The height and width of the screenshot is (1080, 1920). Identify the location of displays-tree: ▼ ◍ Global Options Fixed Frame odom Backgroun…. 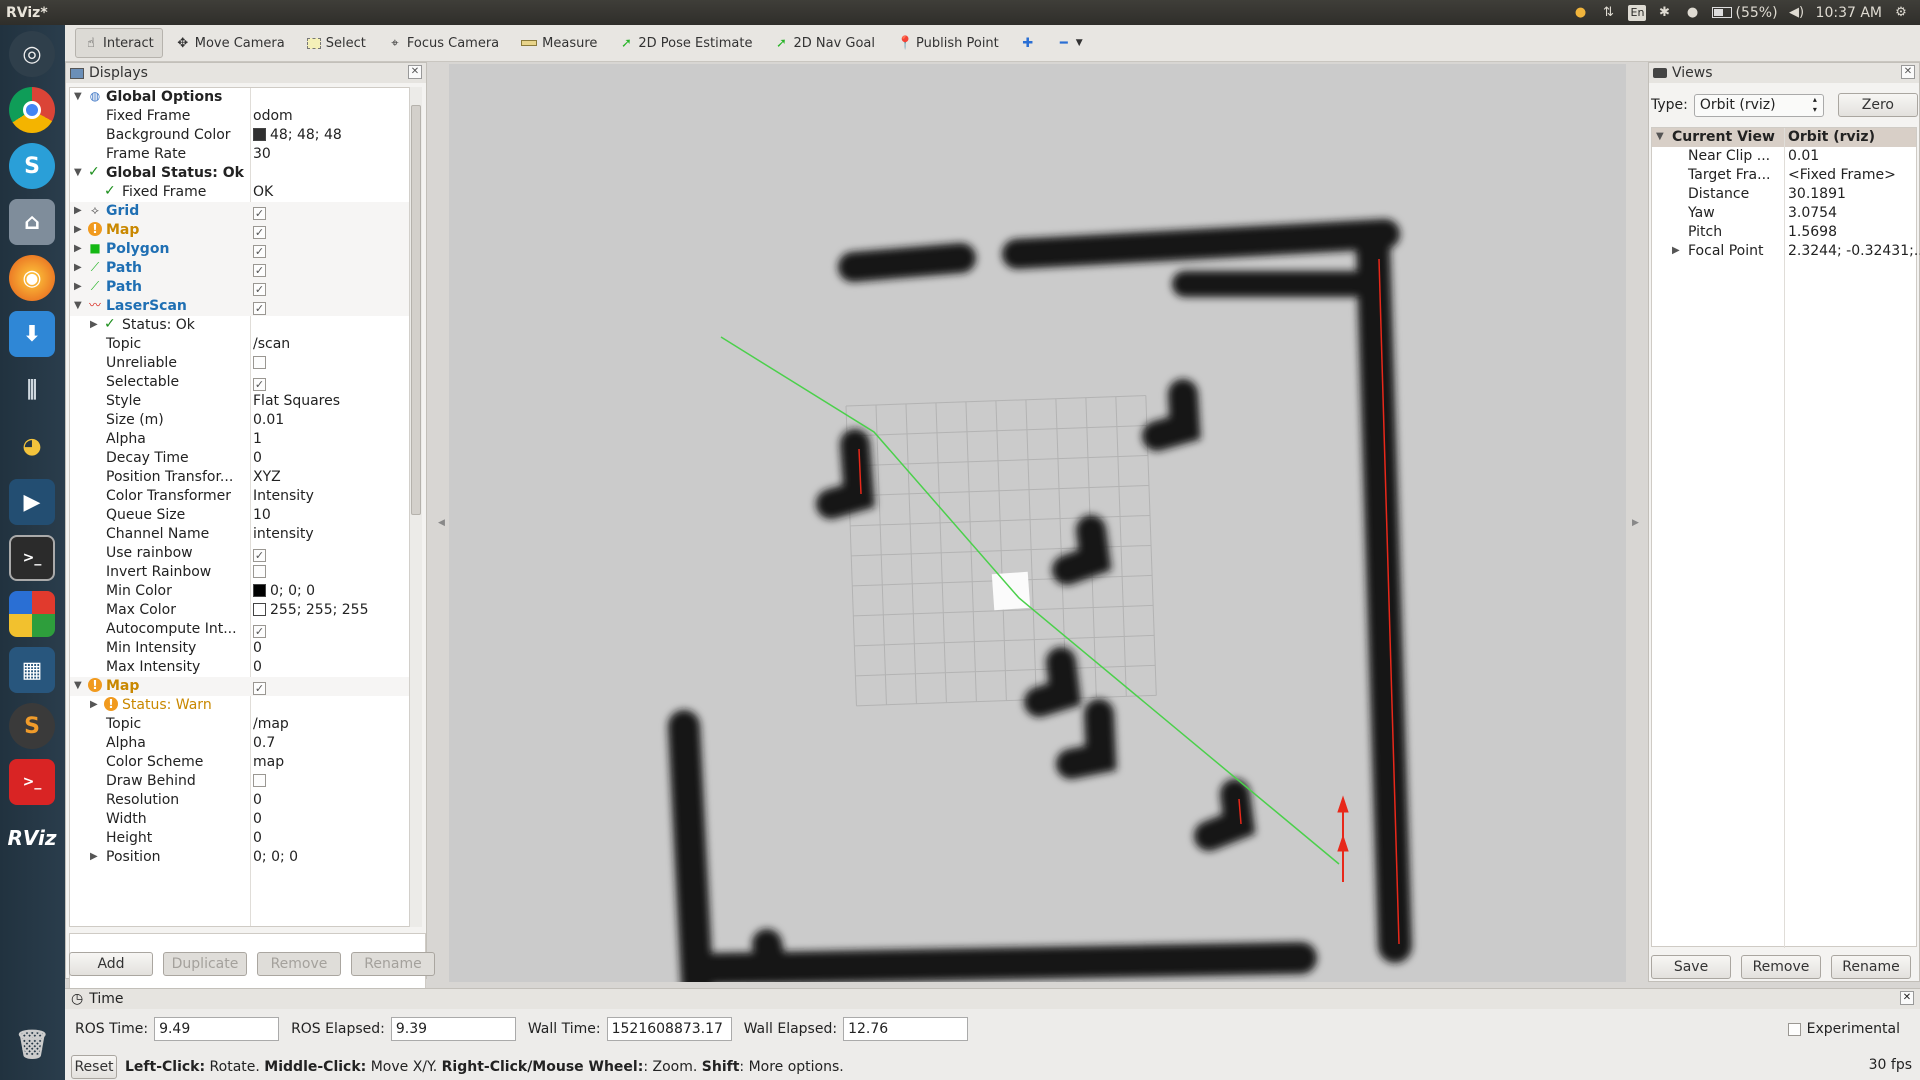
(239, 507).